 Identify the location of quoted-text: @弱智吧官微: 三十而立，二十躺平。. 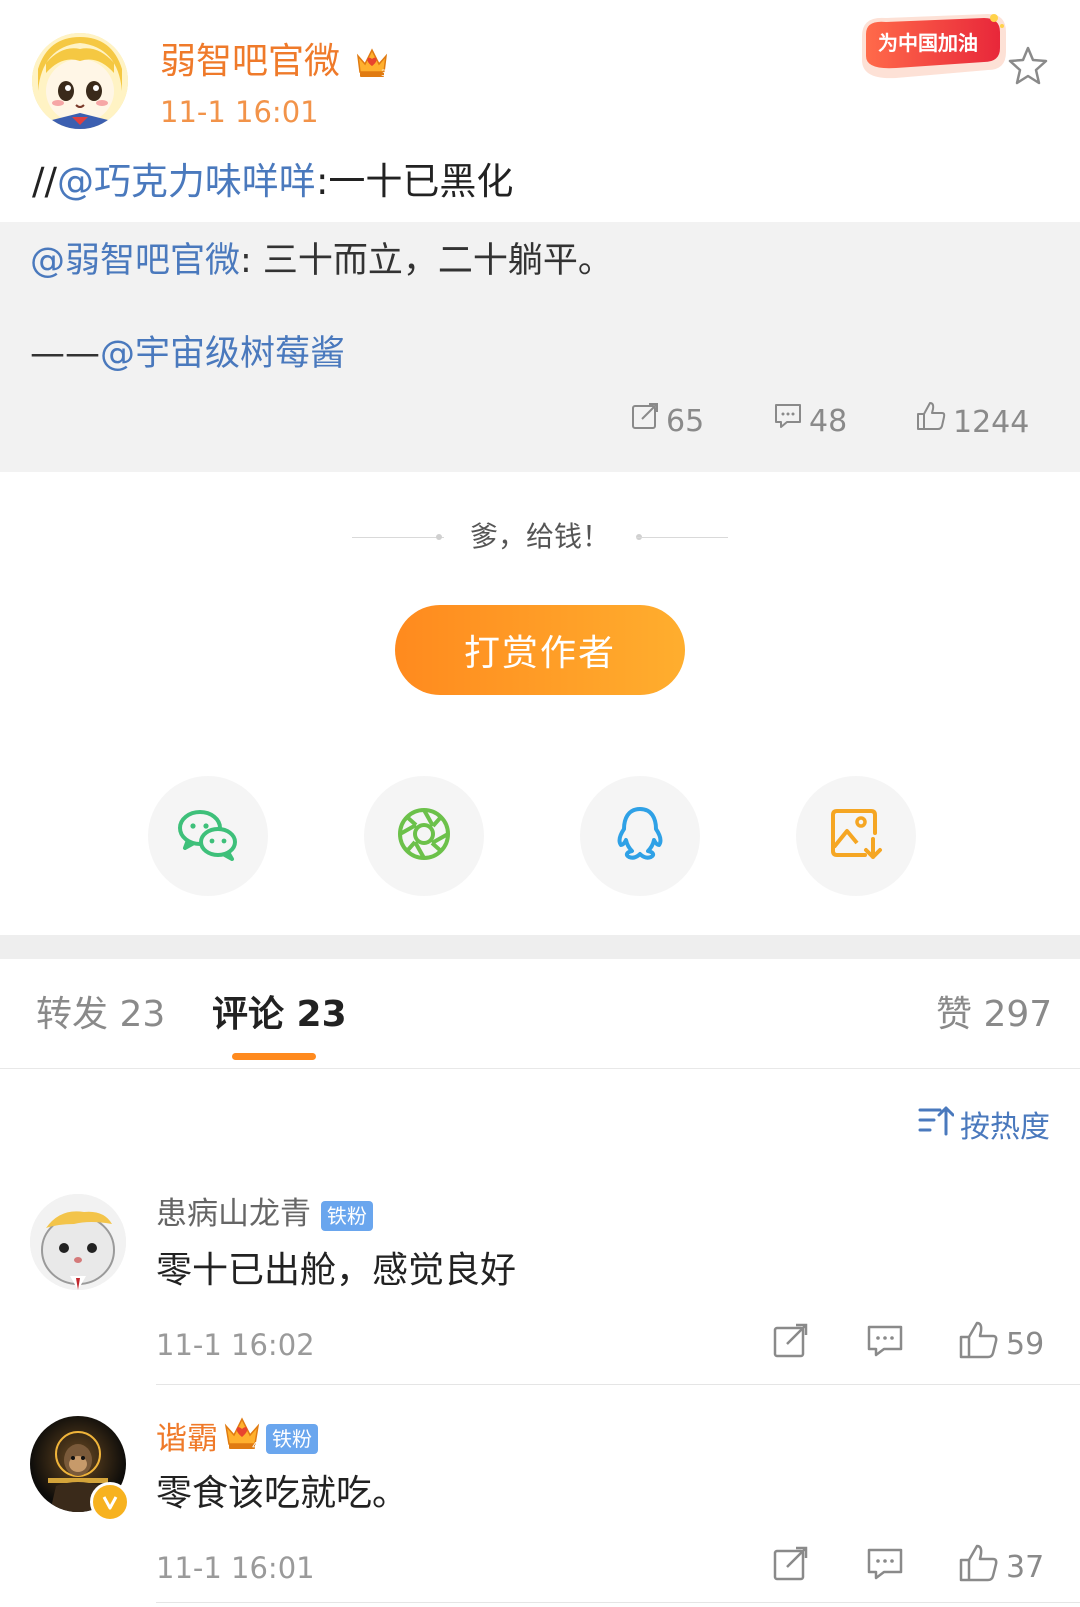
(321, 261).